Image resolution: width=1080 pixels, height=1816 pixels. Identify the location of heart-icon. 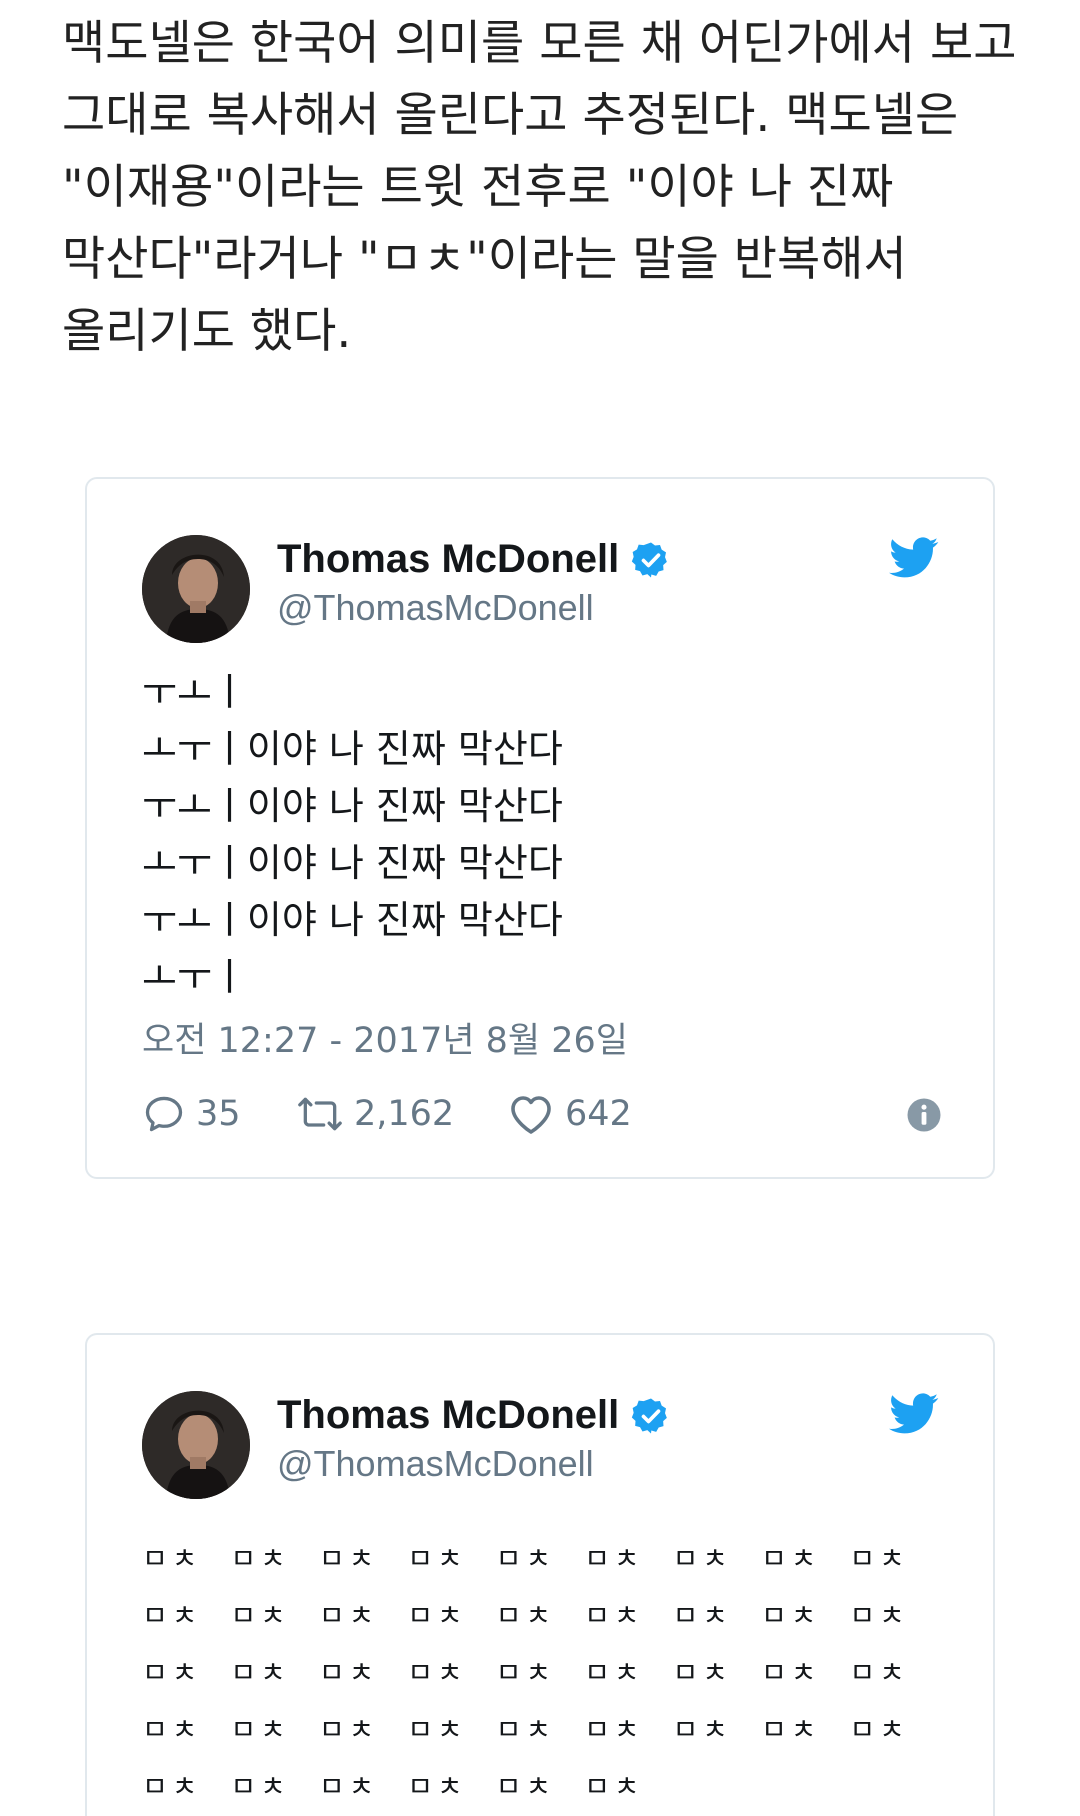
(531, 1115).